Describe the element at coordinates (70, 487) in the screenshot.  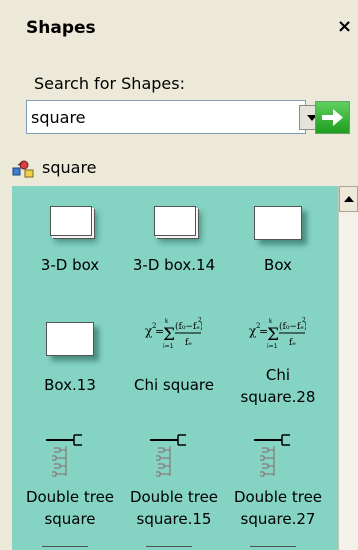
I see `shape-double-tree-square: Double tree square` at that location.